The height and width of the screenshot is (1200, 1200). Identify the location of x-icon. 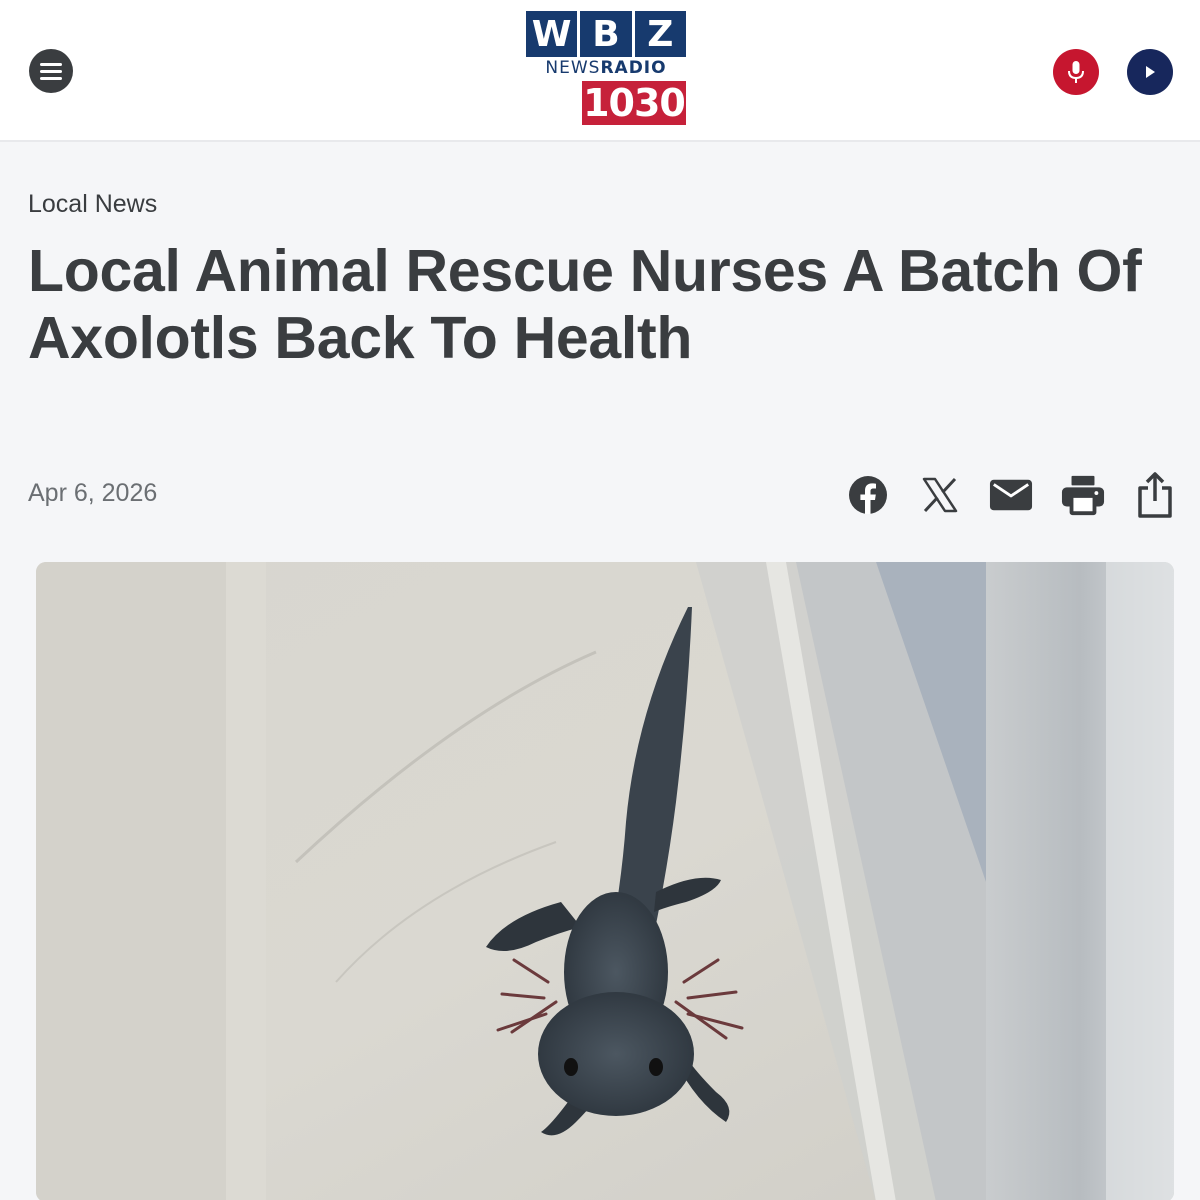
(940, 495).